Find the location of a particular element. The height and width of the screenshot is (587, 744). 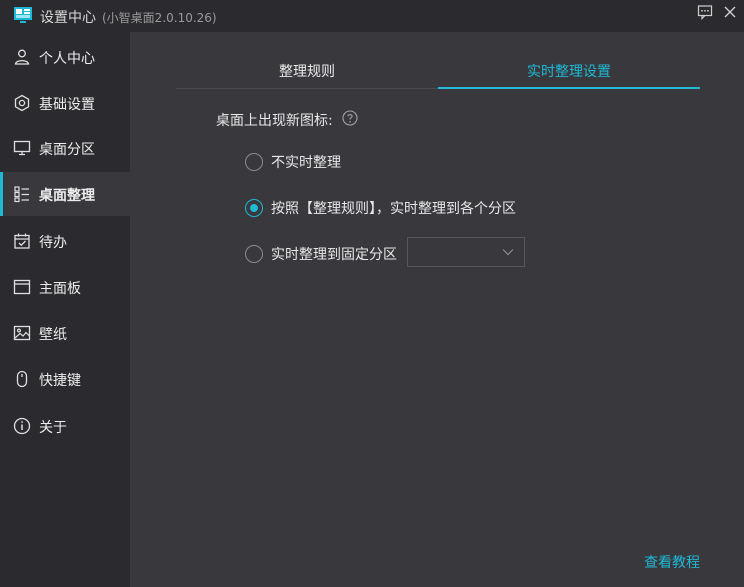

close-icon is located at coordinates (730, 12).